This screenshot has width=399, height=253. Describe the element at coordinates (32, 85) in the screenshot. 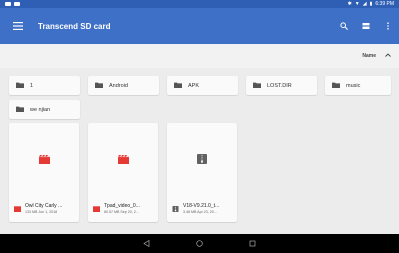

I see `folder-label: 1` at that location.